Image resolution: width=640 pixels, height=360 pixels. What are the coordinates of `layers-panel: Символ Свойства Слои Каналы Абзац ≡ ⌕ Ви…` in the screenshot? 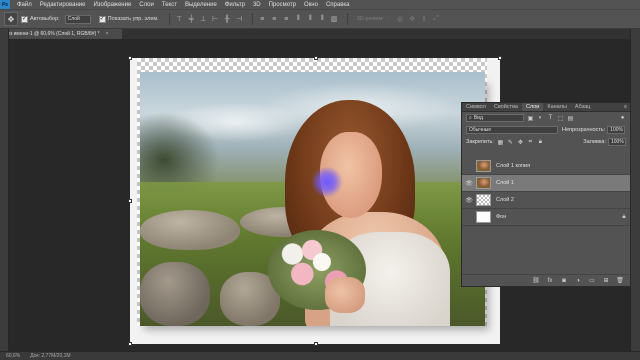 It's located at (546, 194).